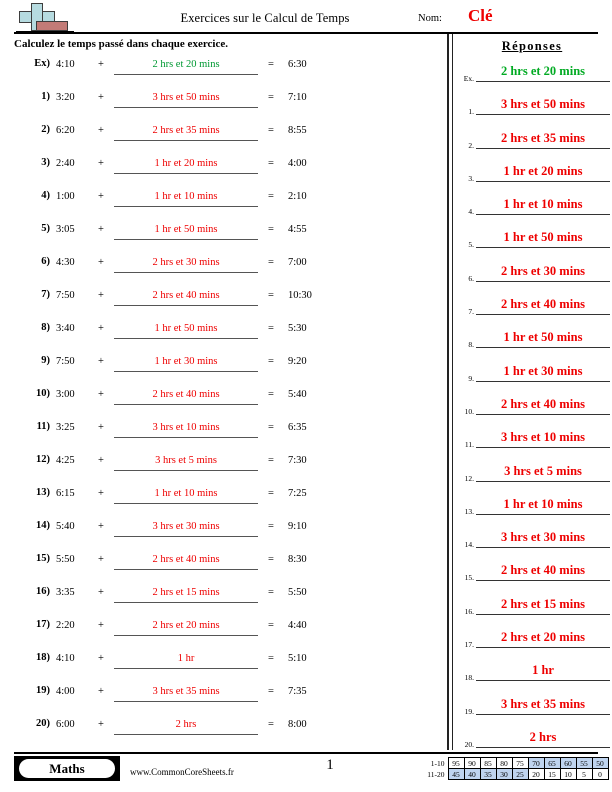  I want to click on problem-row: 4) 1:00 +1 hr et 10 mins = 2:10, so click(223, 204).